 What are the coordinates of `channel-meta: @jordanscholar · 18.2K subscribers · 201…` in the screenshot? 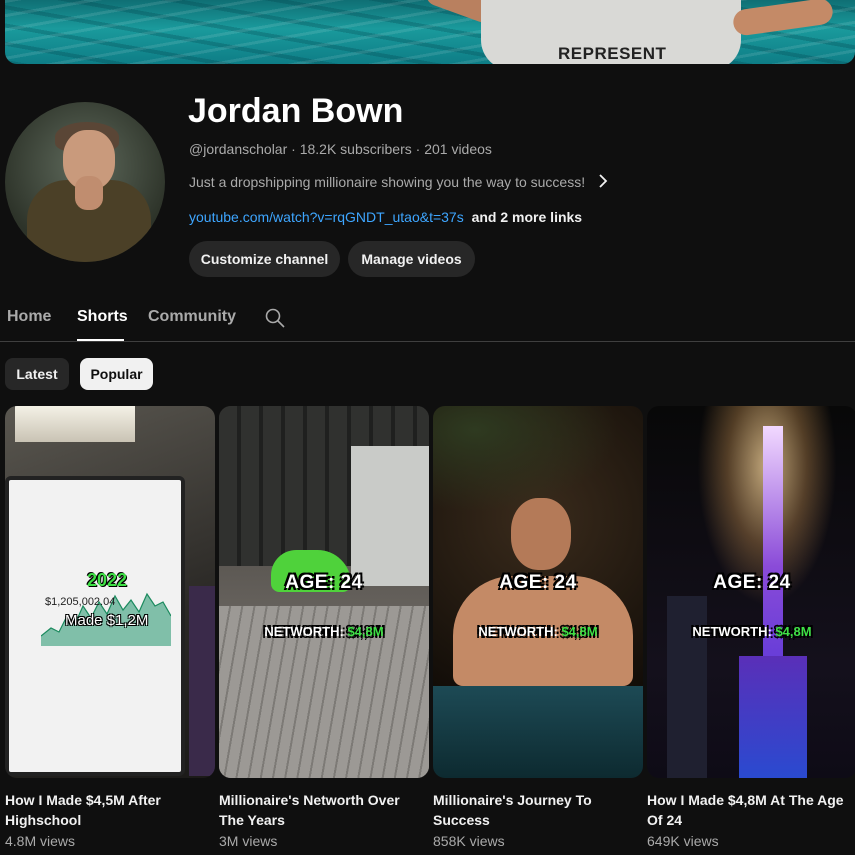 It's located at (340, 149).